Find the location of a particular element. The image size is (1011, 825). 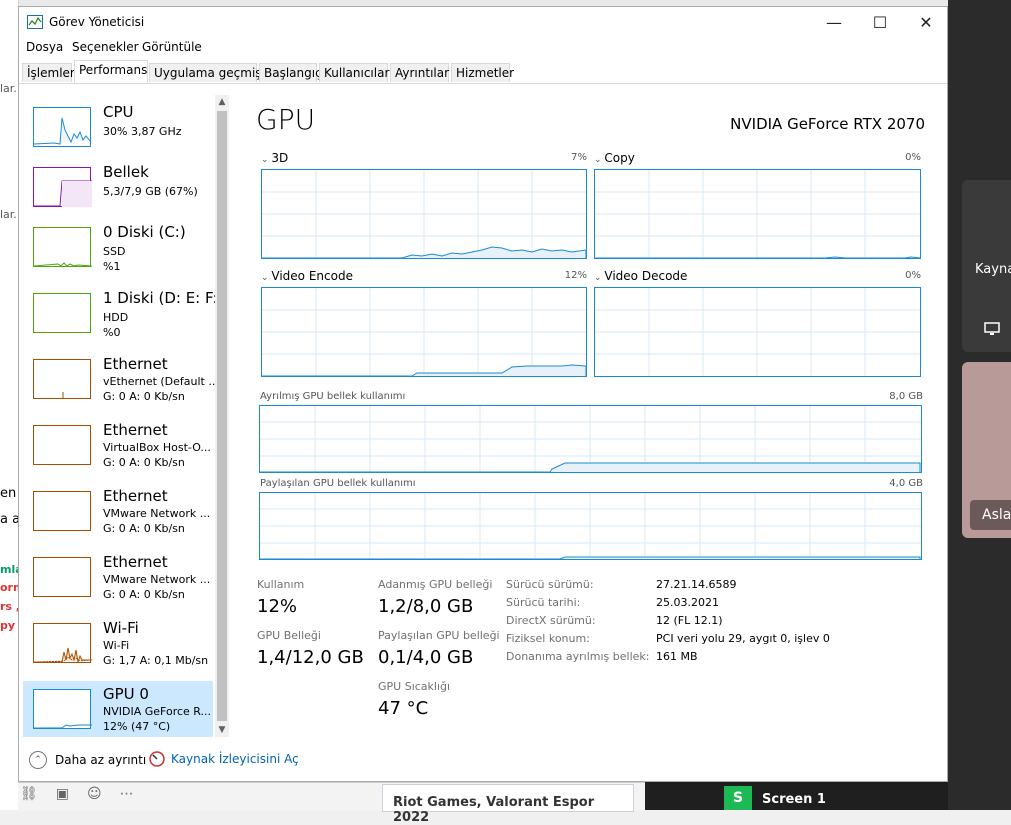

info-value: 27.21.14.6589 is located at coordinates (696, 584).